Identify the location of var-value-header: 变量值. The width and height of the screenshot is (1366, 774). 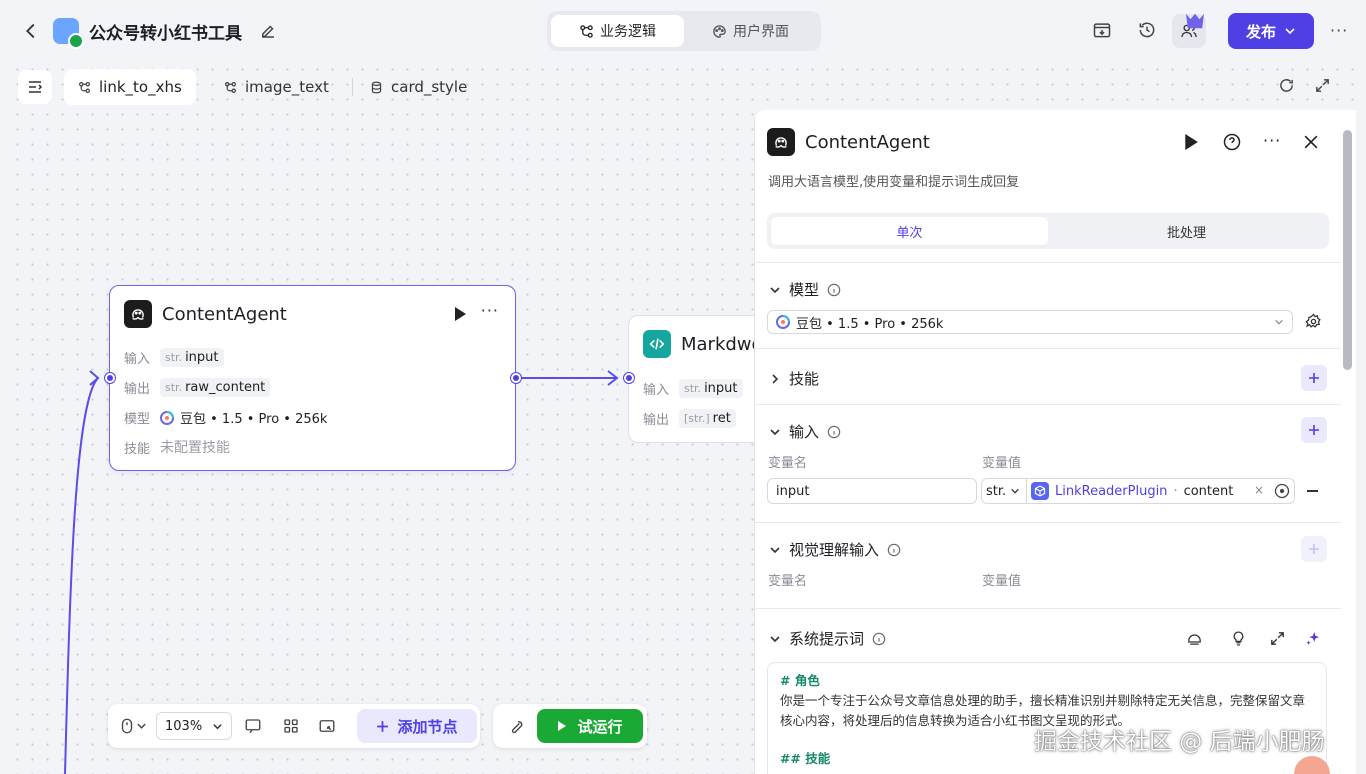
(1002, 463).